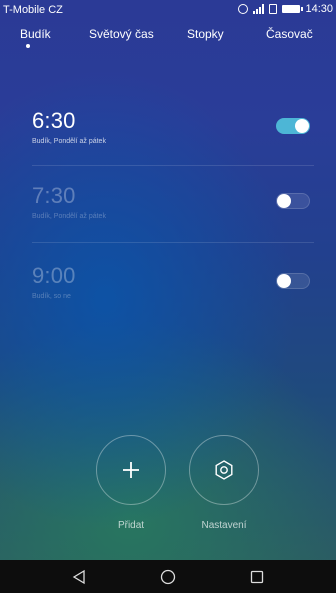 Image resolution: width=336 pixels, height=593 pixels. I want to click on home-icon, so click(168, 576).